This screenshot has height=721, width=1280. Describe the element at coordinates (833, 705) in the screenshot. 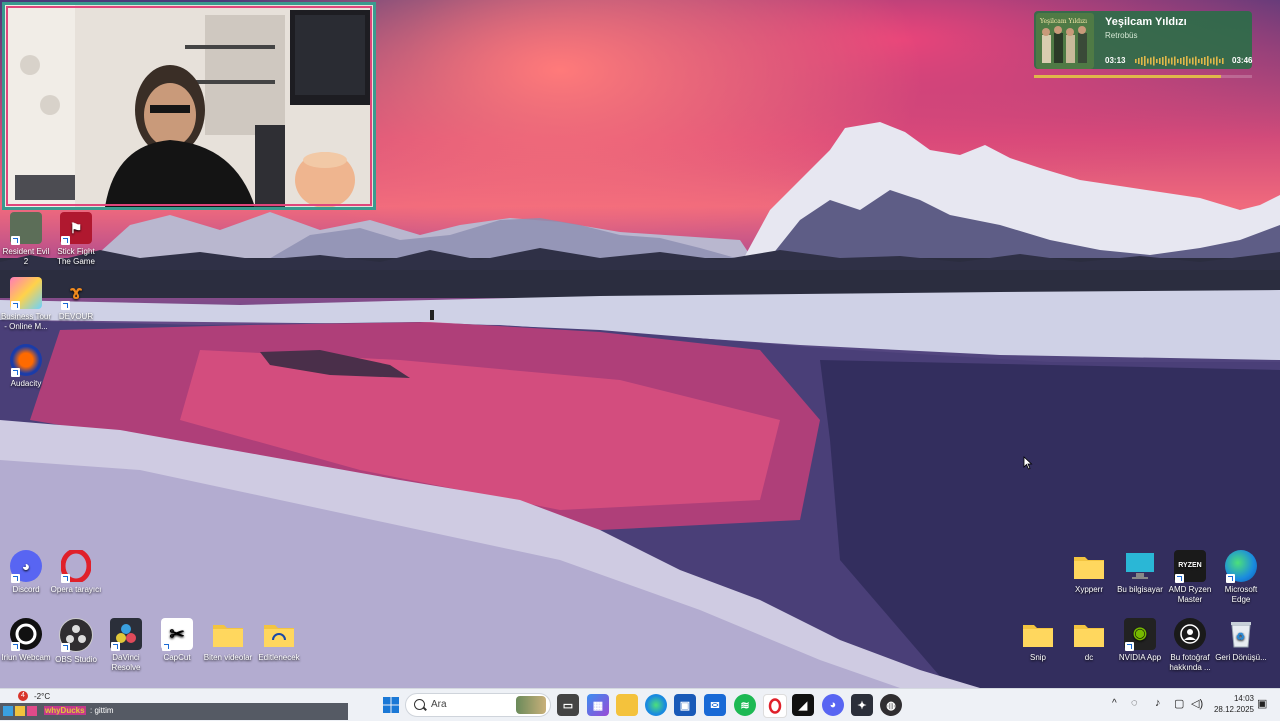

I see `discord-icon: ◕` at that location.